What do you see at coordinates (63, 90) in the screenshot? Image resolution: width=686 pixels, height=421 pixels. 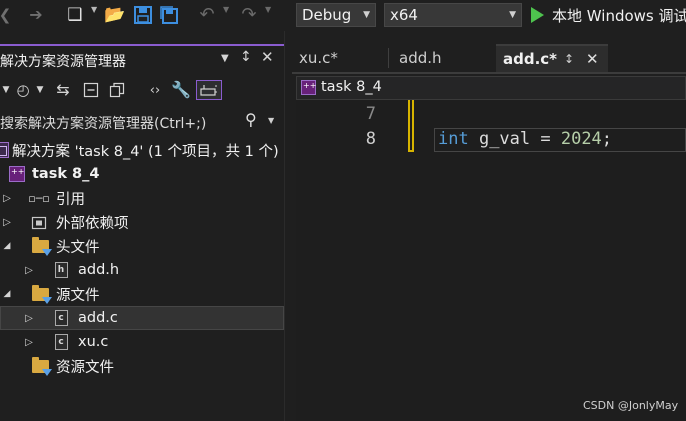 I see `sync-with-active-document-icon: ⇆` at bounding box center [63, 90].